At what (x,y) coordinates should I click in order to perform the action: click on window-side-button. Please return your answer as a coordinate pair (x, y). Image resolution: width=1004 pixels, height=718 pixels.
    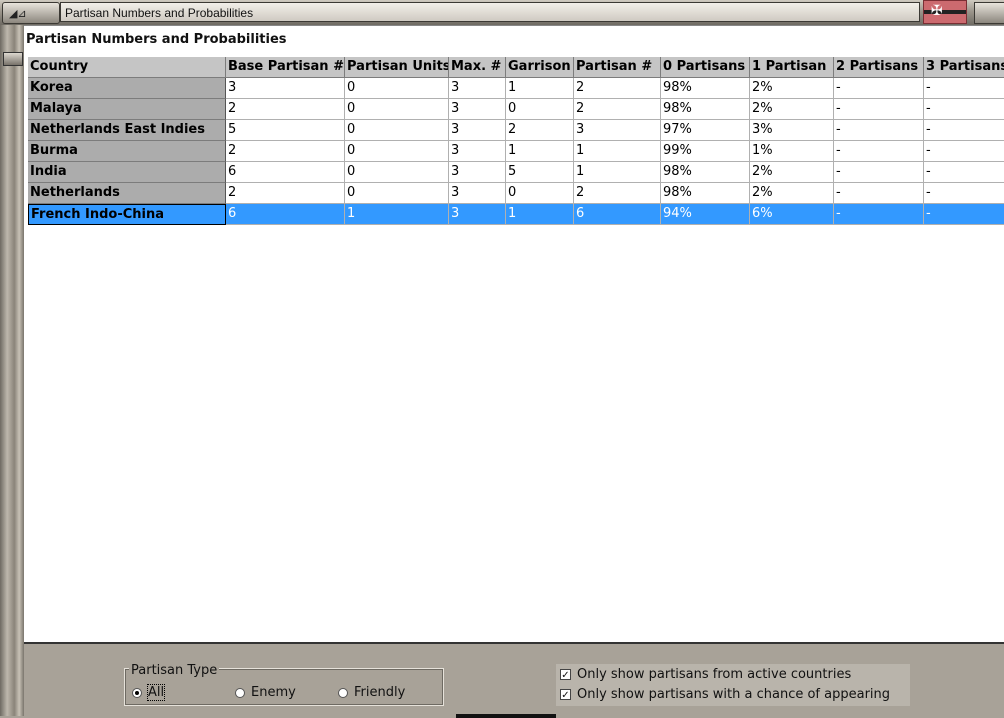
    Looking at the image, I should click on (989, 13).